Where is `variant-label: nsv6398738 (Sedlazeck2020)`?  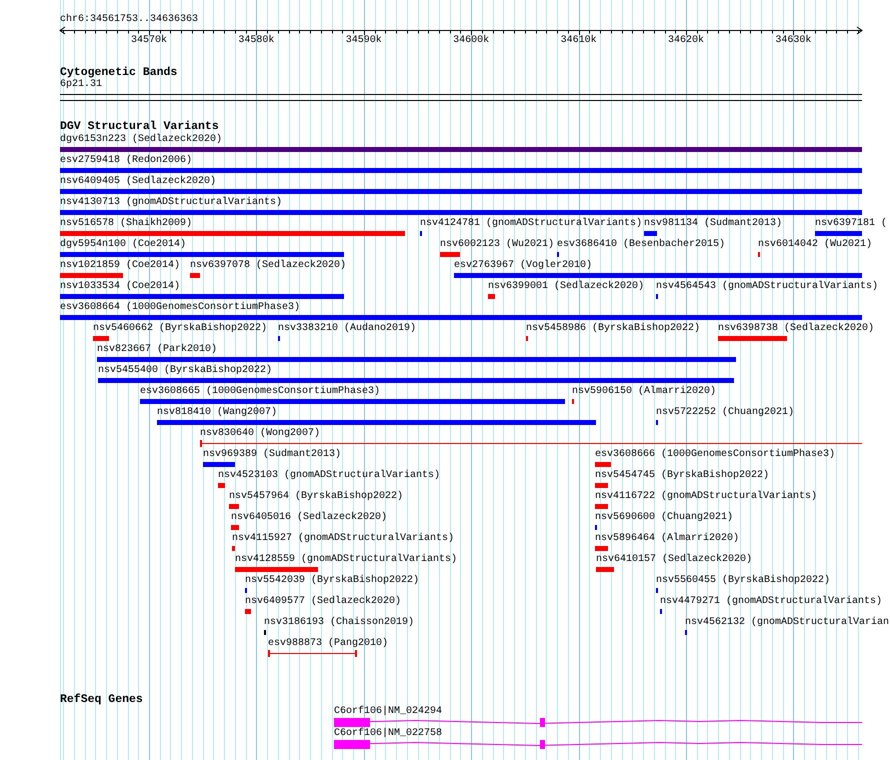 variant-label: nsv6398738 (Sedlazeck2020) is located at coordinates (796, 329).